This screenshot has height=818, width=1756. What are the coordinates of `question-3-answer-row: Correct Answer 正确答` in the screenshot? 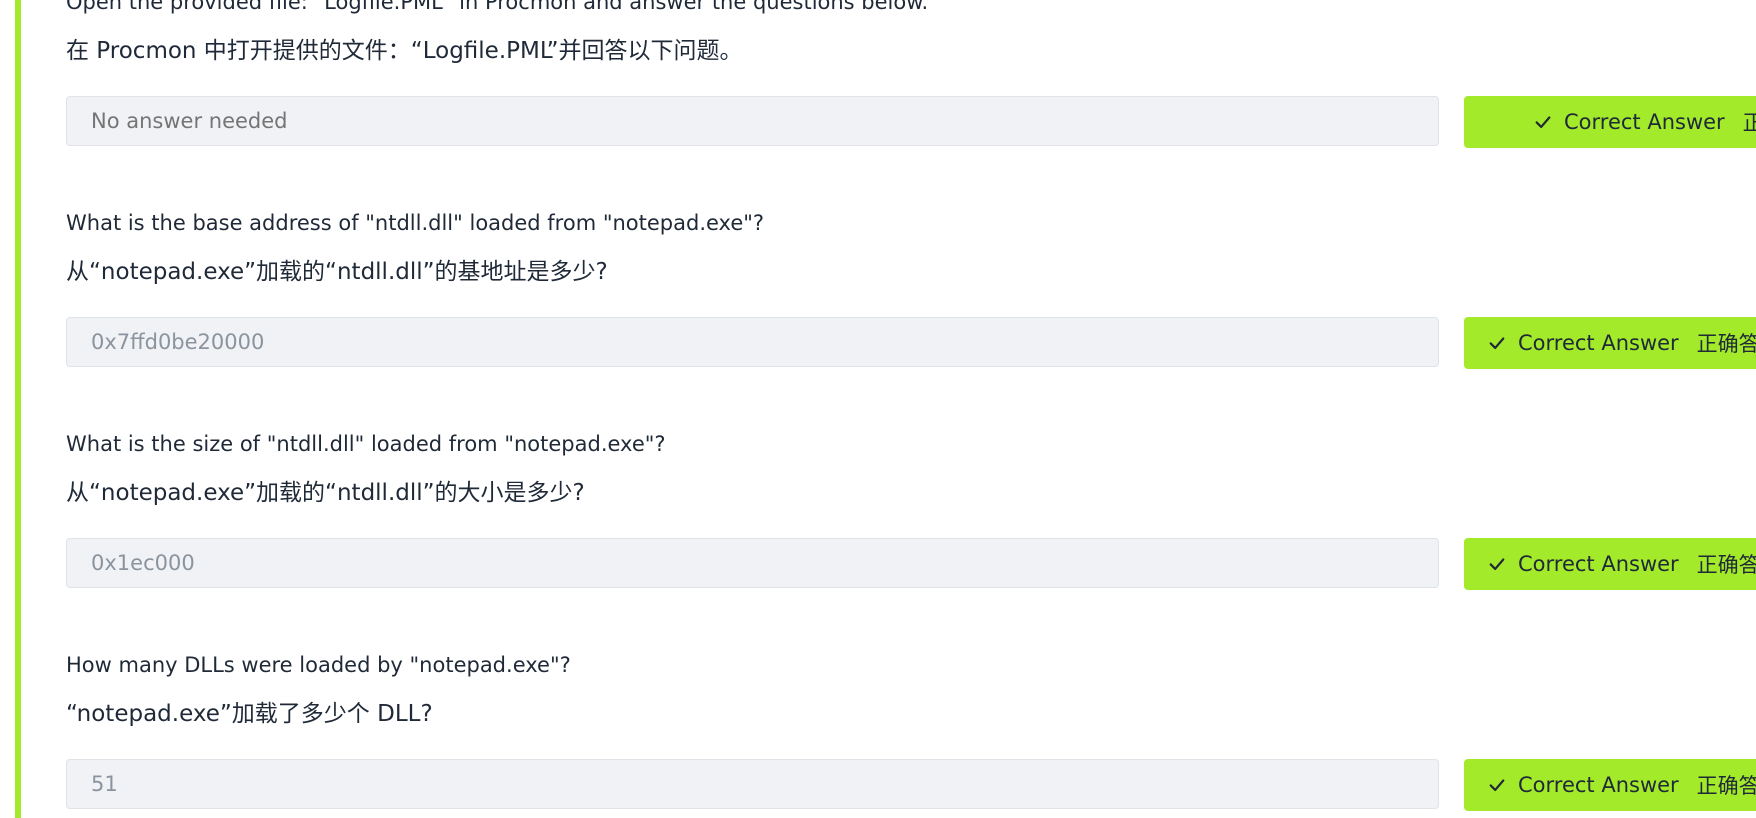 It's located at (911, 565).